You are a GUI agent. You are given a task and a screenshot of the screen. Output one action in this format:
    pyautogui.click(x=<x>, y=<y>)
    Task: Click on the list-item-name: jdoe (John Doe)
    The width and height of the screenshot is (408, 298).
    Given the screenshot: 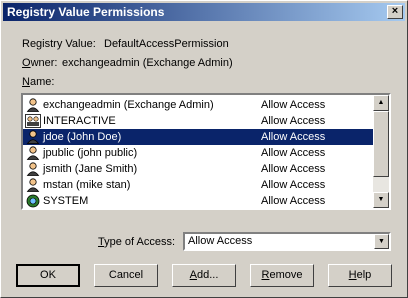 What is the action you would take?
    pyautogui.click(x=82, y=137)
    